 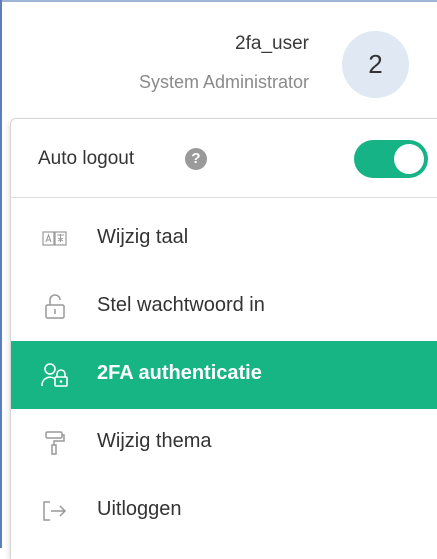 What do you see at coordinates (224, 158) in the screenshot?
I see `auto-logout-row: Auto logout ?` at bounding box center [224, 158].